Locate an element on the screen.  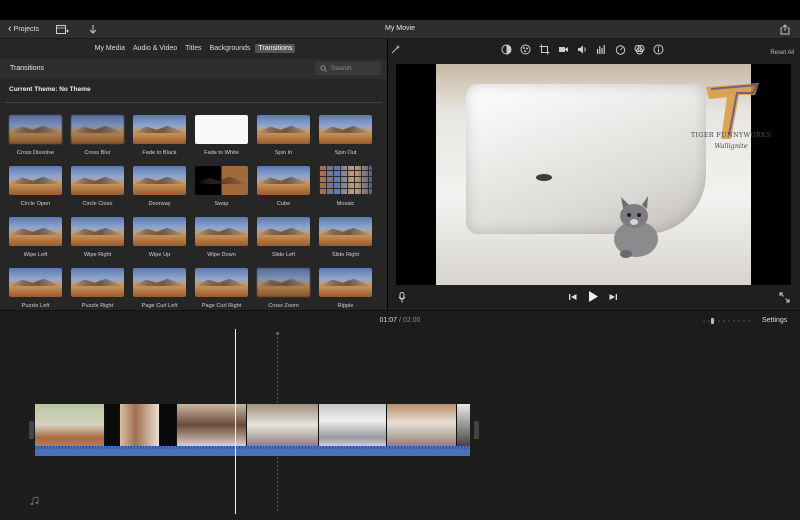
transition-cross-blur: Cross Blur is located at coordinates (97, 136).